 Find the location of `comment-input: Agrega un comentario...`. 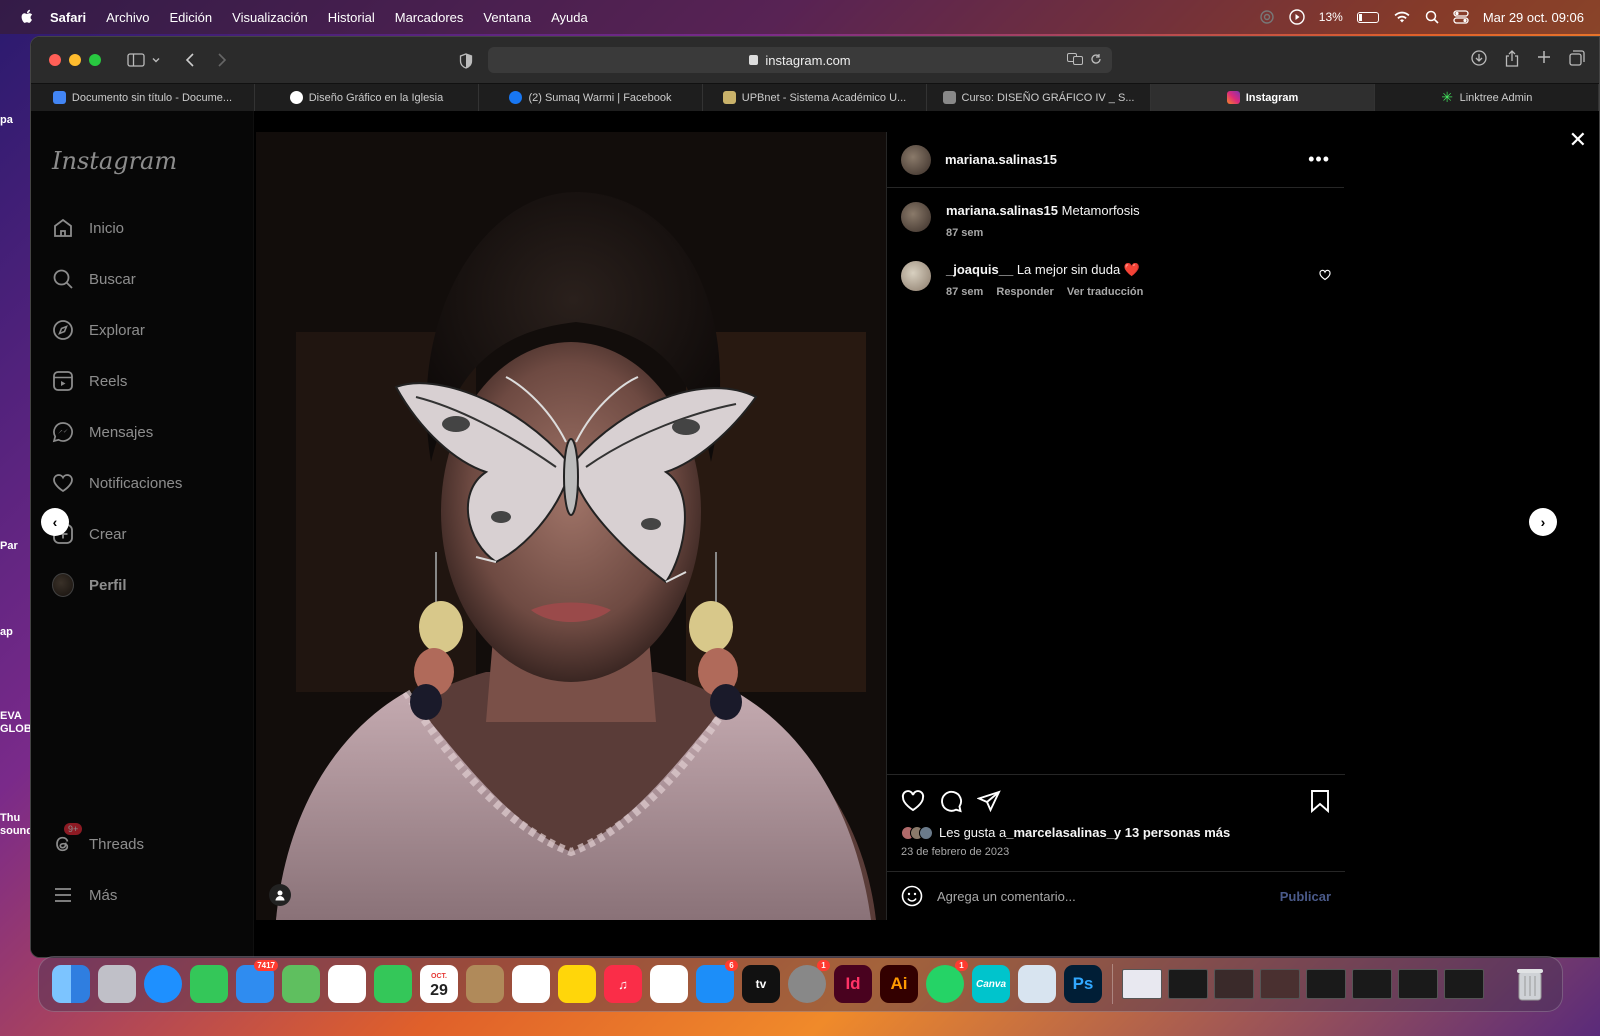

comment-input: Agrega un comentario... is located at coordinates (1006, 896).